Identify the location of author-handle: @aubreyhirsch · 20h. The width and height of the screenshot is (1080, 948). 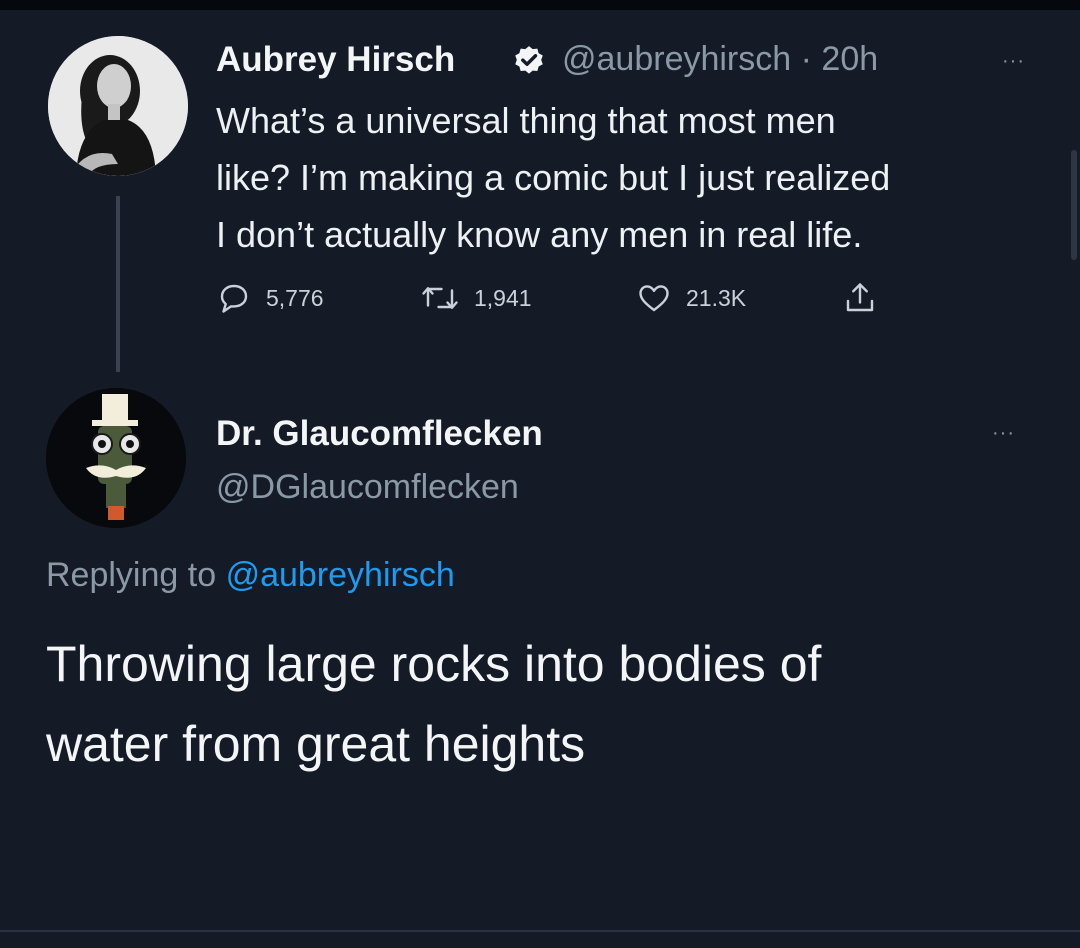
(720, 59).